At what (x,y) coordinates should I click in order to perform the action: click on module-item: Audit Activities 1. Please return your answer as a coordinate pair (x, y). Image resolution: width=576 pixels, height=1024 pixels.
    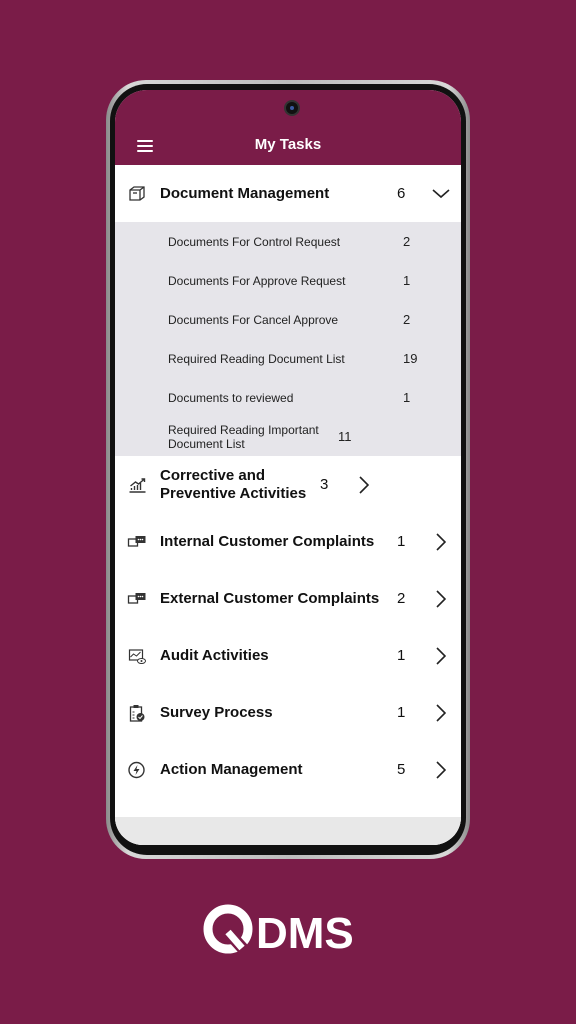
    Looking at the image, I should click on (288, 655).